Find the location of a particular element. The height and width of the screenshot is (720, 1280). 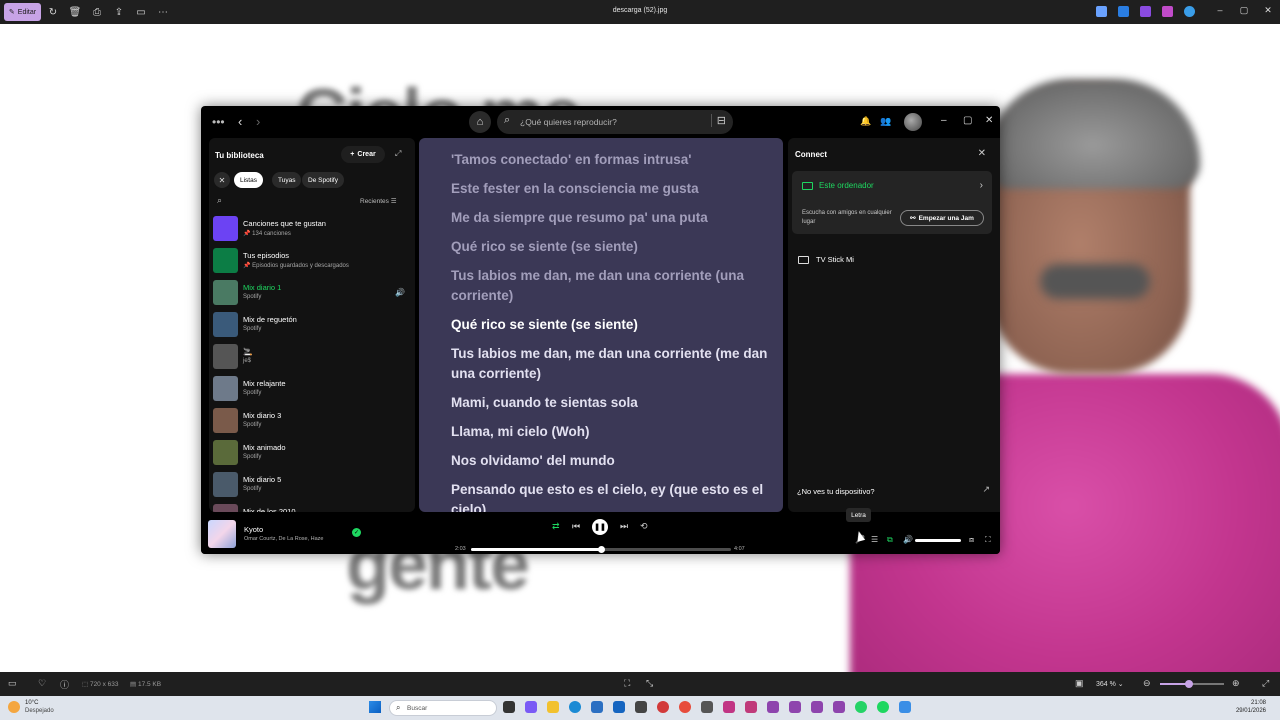

zoom-in-icon: ⊕ is located at coordinates (1236, 683).